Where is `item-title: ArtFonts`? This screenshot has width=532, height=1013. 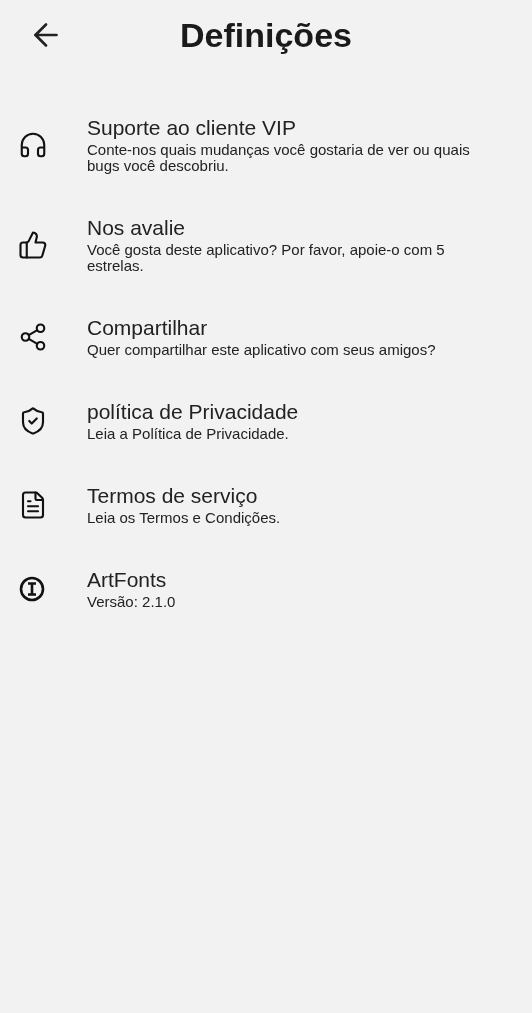 item-title: ArtFonts is located at coordinates (287, 580).